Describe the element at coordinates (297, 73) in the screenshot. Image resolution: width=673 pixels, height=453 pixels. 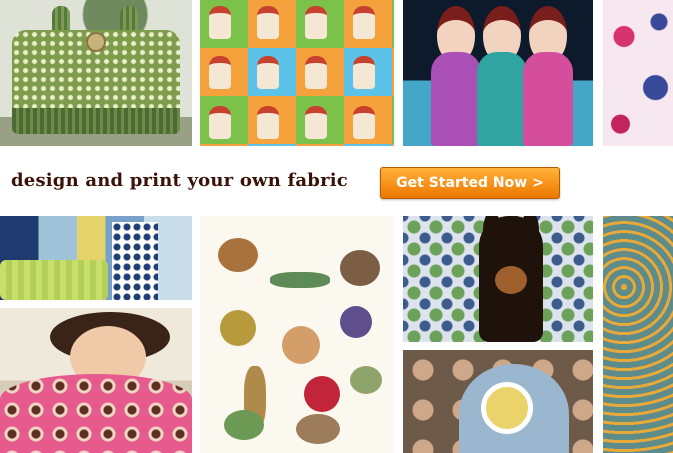
I see `photo-cartoon-block-print` at that location.